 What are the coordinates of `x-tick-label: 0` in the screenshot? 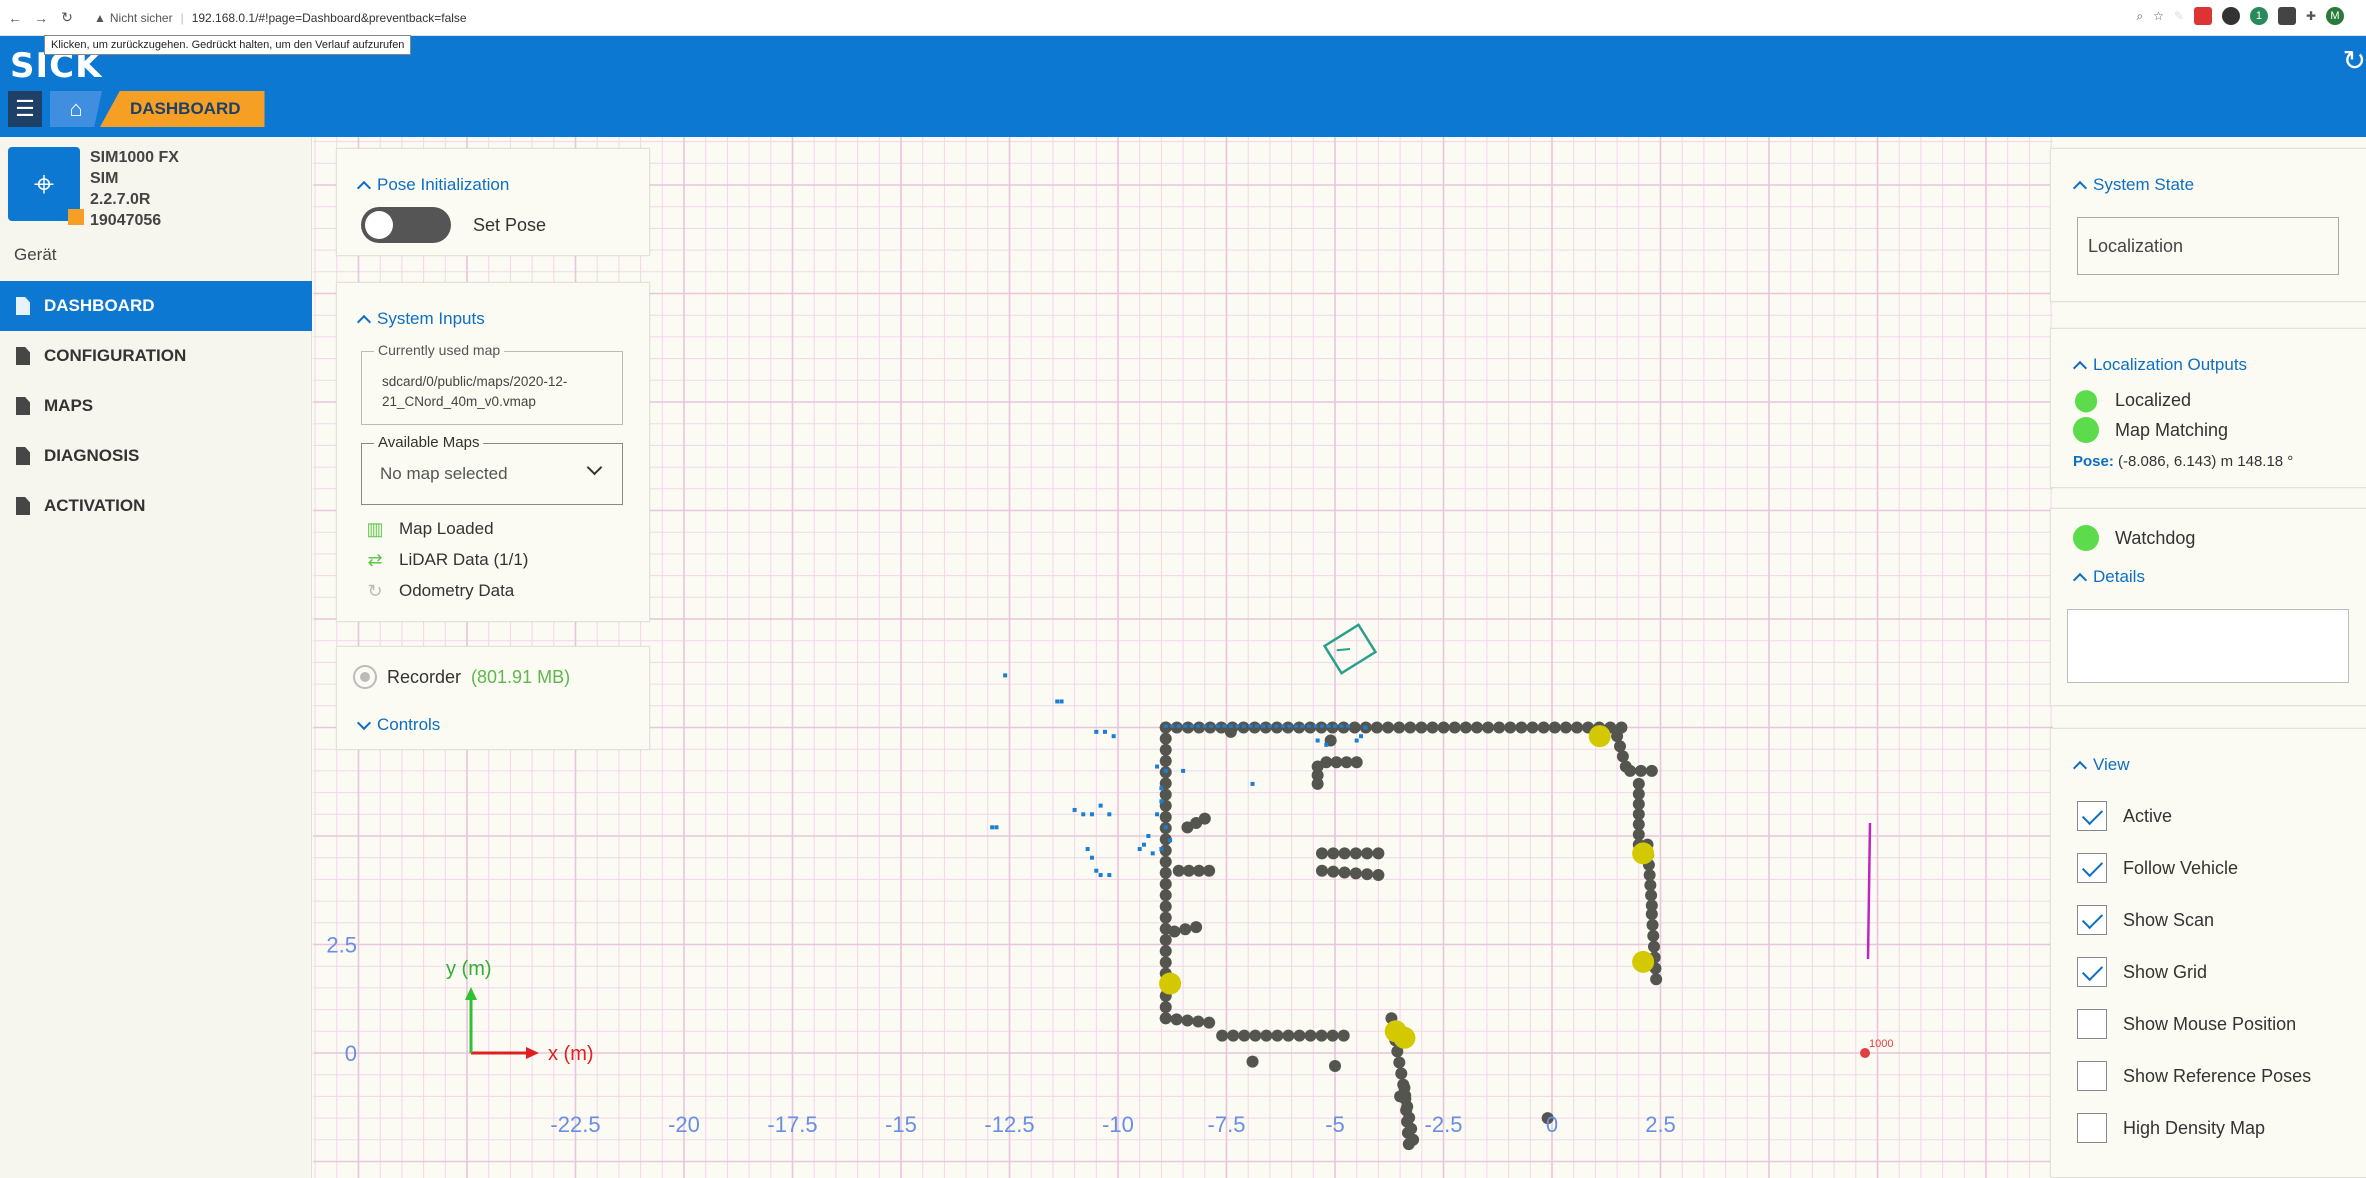 It's located at (1552, 1124).